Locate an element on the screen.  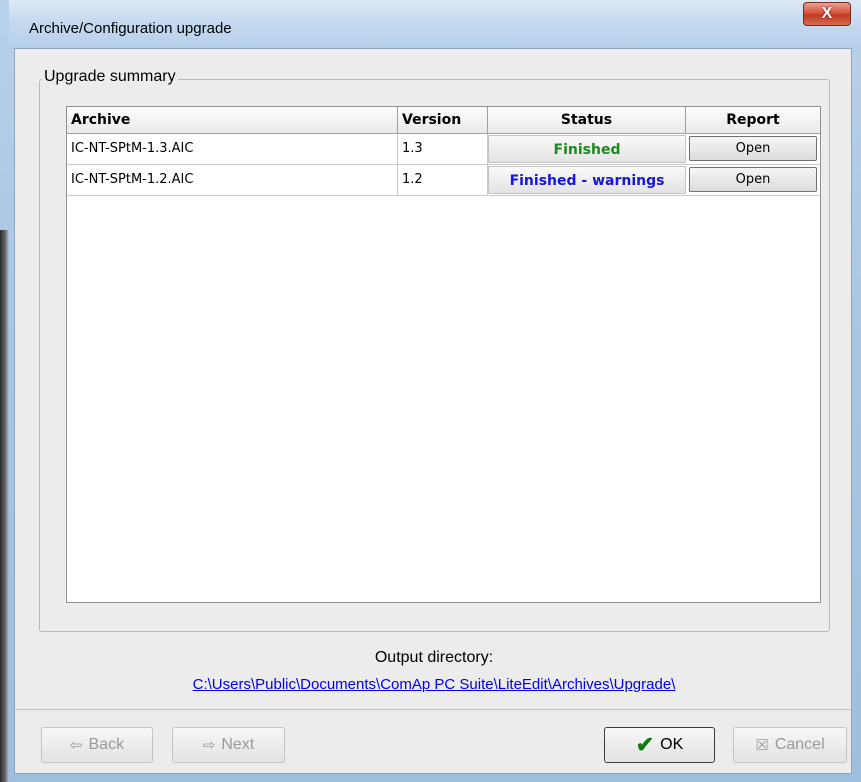
version-cell: 1.2 is located at coordinates (443, 180).